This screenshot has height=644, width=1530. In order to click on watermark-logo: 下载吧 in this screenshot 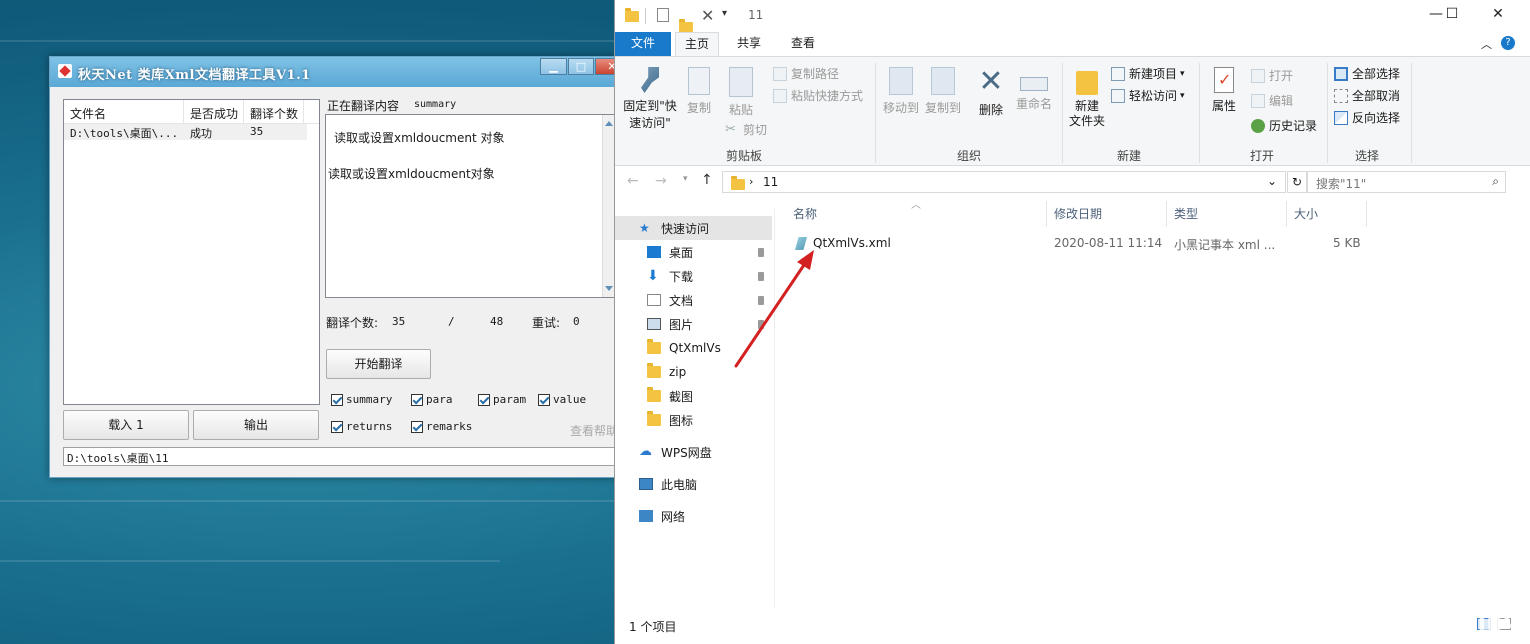, I will do `click(1458, 622)`.